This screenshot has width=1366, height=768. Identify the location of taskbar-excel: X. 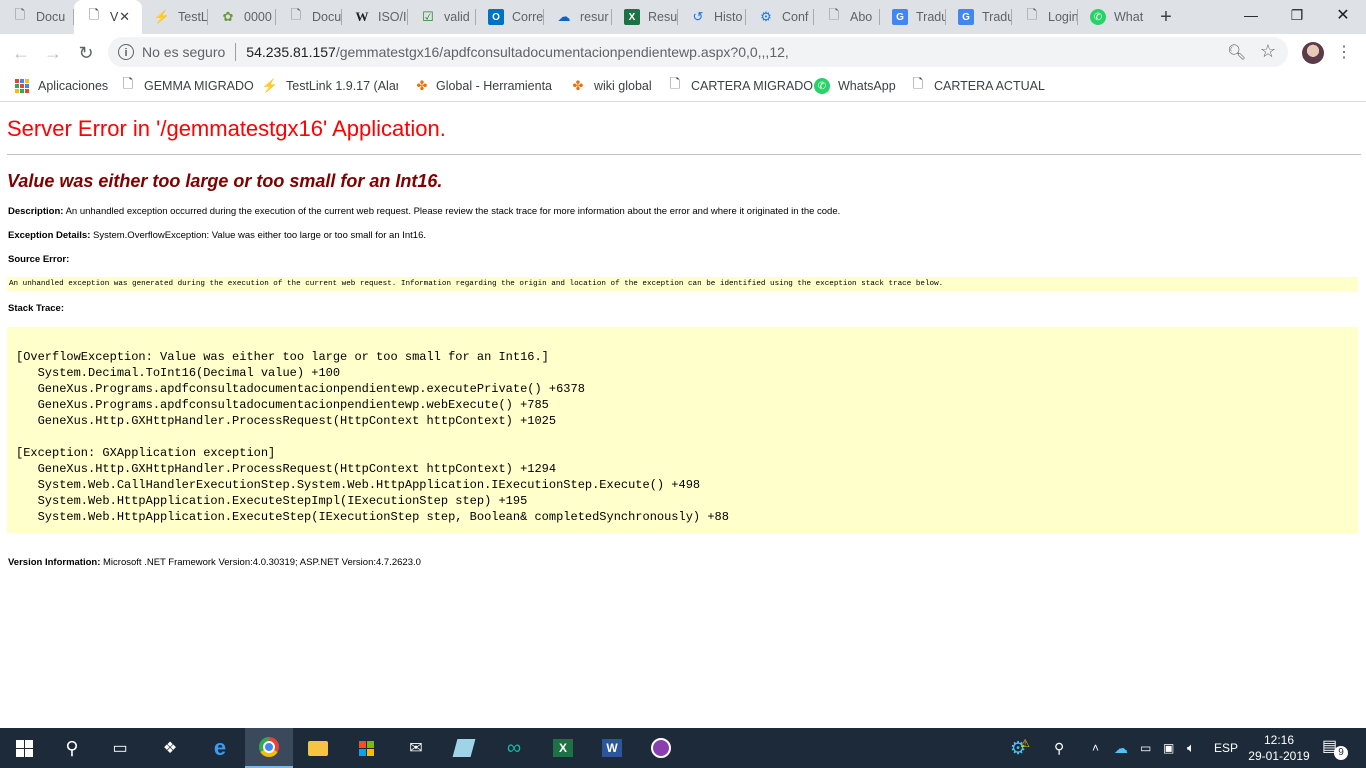
(563, 748).